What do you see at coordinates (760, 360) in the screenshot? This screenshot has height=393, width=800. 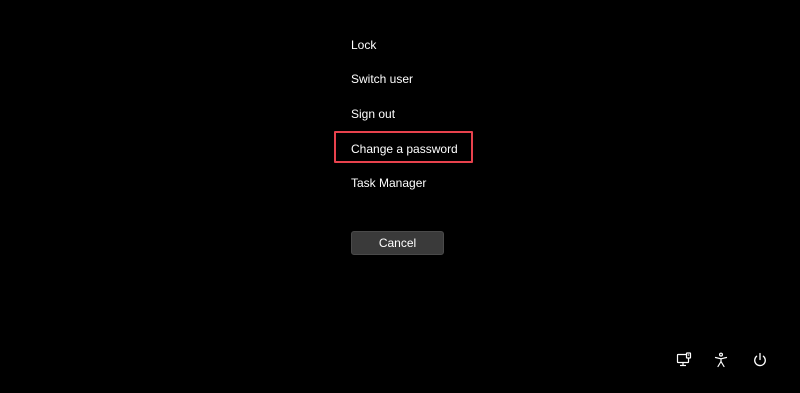 I see `power-icon` at bounding box center [760, 360].